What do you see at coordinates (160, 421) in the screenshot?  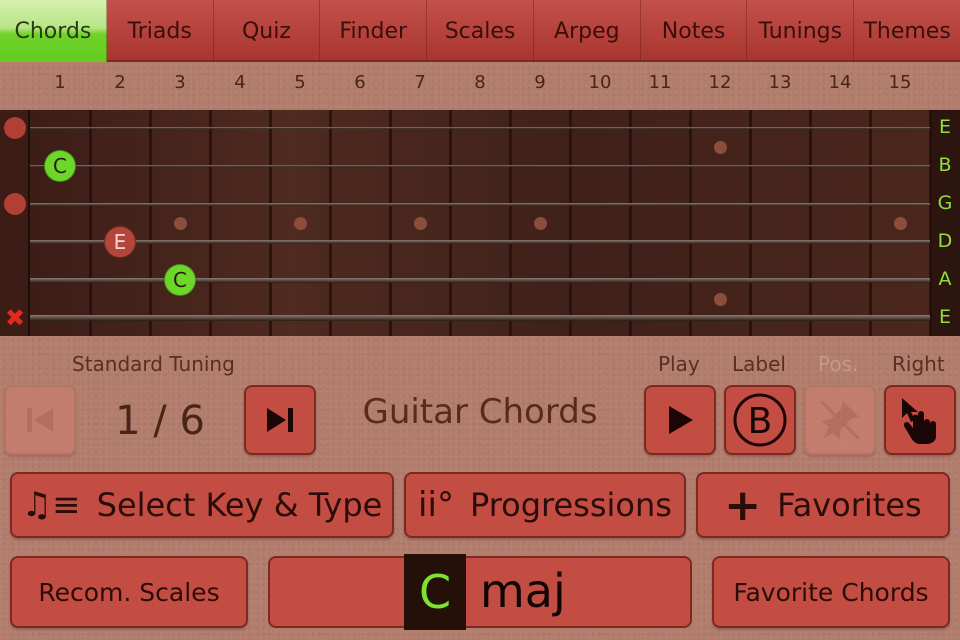 I see `page-counter: 1 / 6` at bounding box center [160, 421].